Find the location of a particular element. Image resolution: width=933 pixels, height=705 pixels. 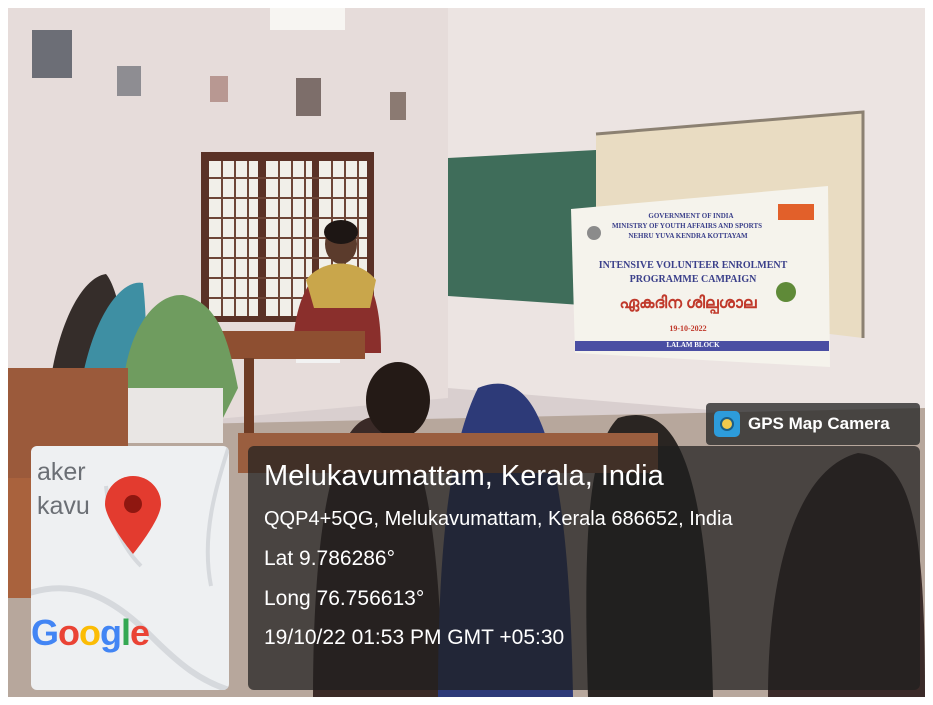

map-place-label-2: kavu is located at coordinates (63, 506).